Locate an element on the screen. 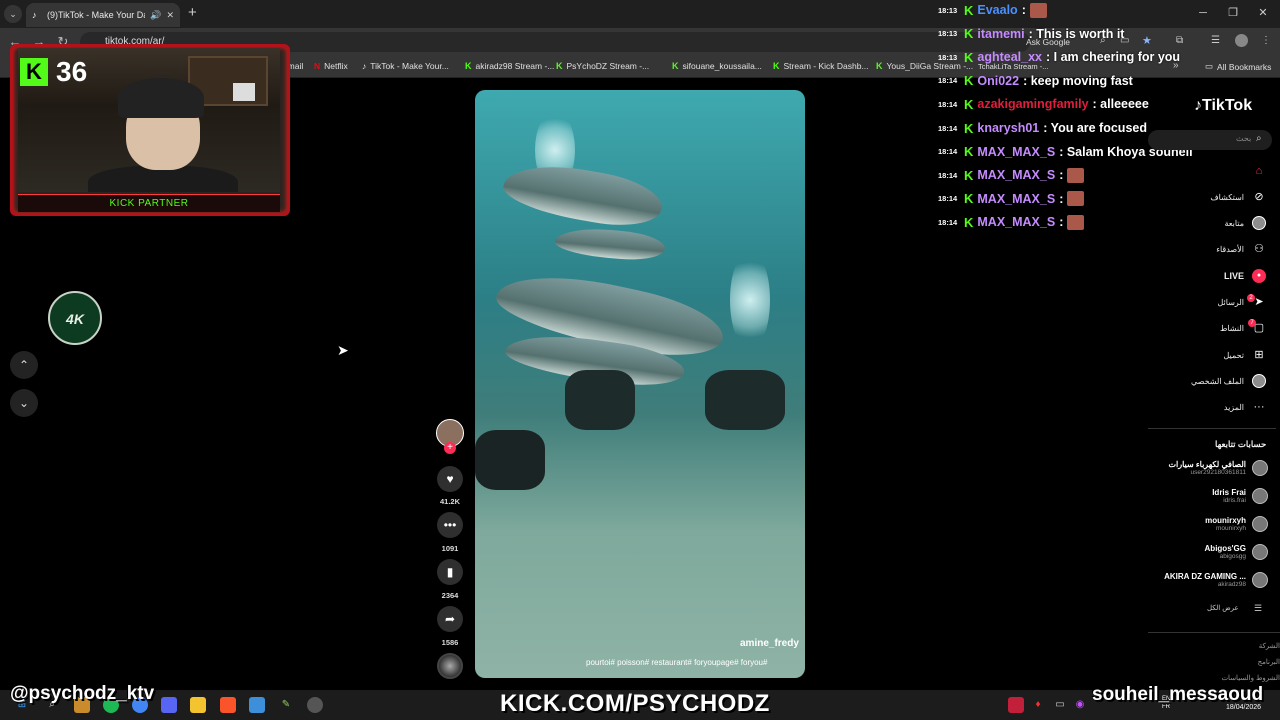 This screenshot has height=720, width=1280. following-accounts-title: حسابات تتابعها is located at coordinates (1241, 444).